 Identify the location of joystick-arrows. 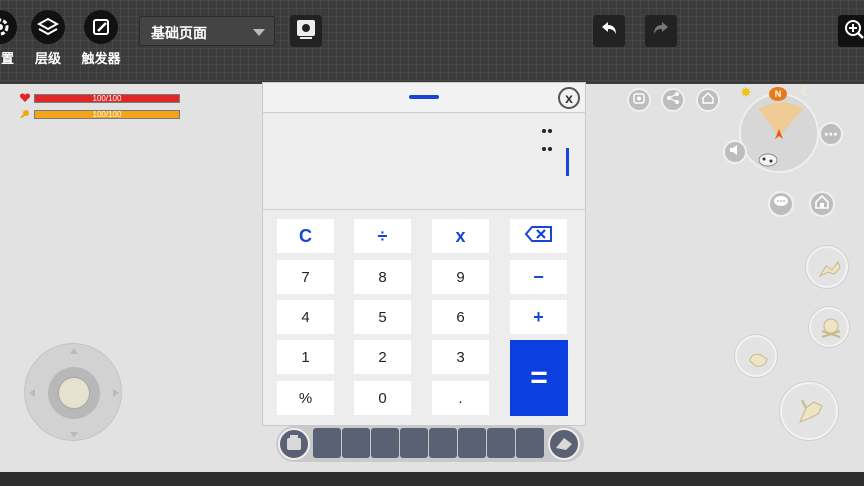
(74, 393).